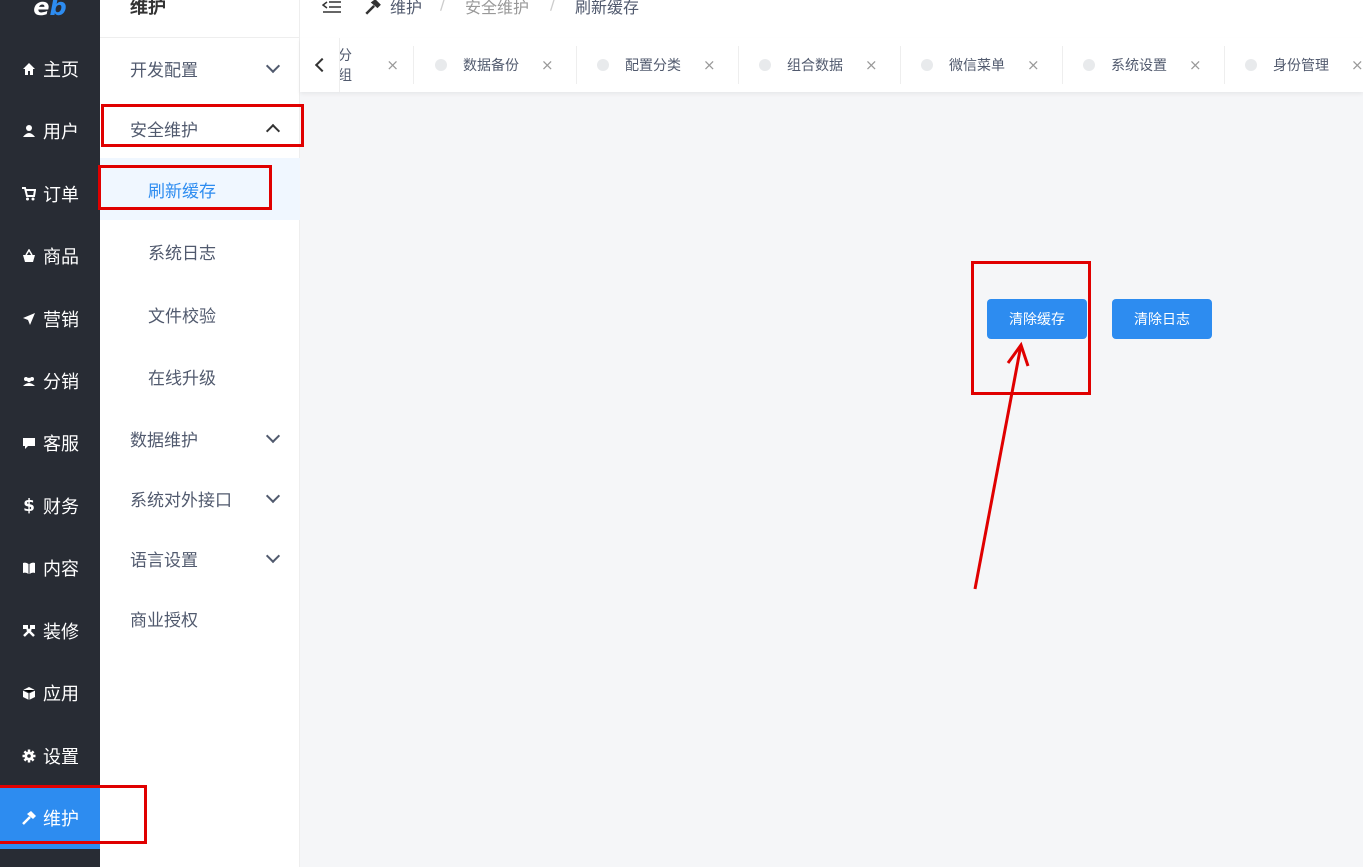 This screenshot has height=867, width=1363. I want to click on clear-cache-button: 清除缓存, so click(1037, 319).